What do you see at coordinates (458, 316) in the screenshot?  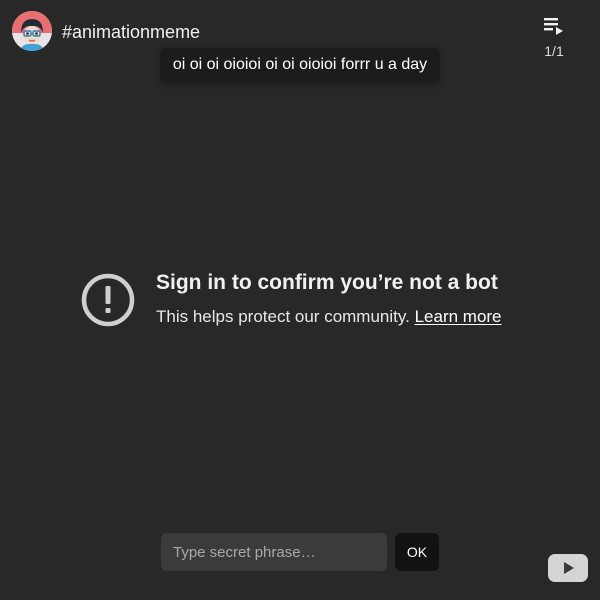 I see `learn-more-link: Learn more` at bounding box center [458, 316].